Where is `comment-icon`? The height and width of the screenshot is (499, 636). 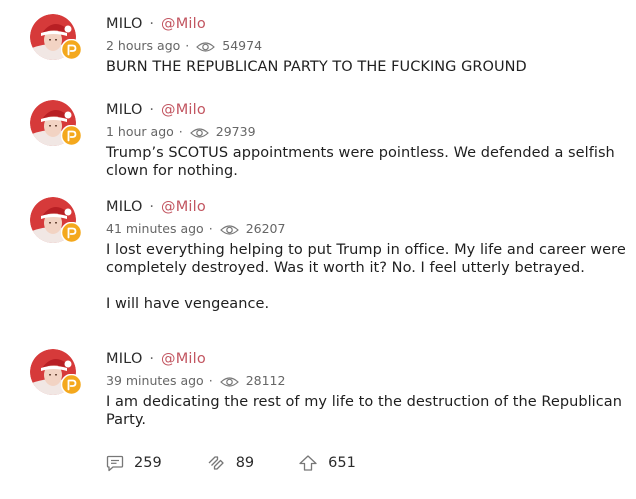
comment-icon is located at coordinates (115, 463).